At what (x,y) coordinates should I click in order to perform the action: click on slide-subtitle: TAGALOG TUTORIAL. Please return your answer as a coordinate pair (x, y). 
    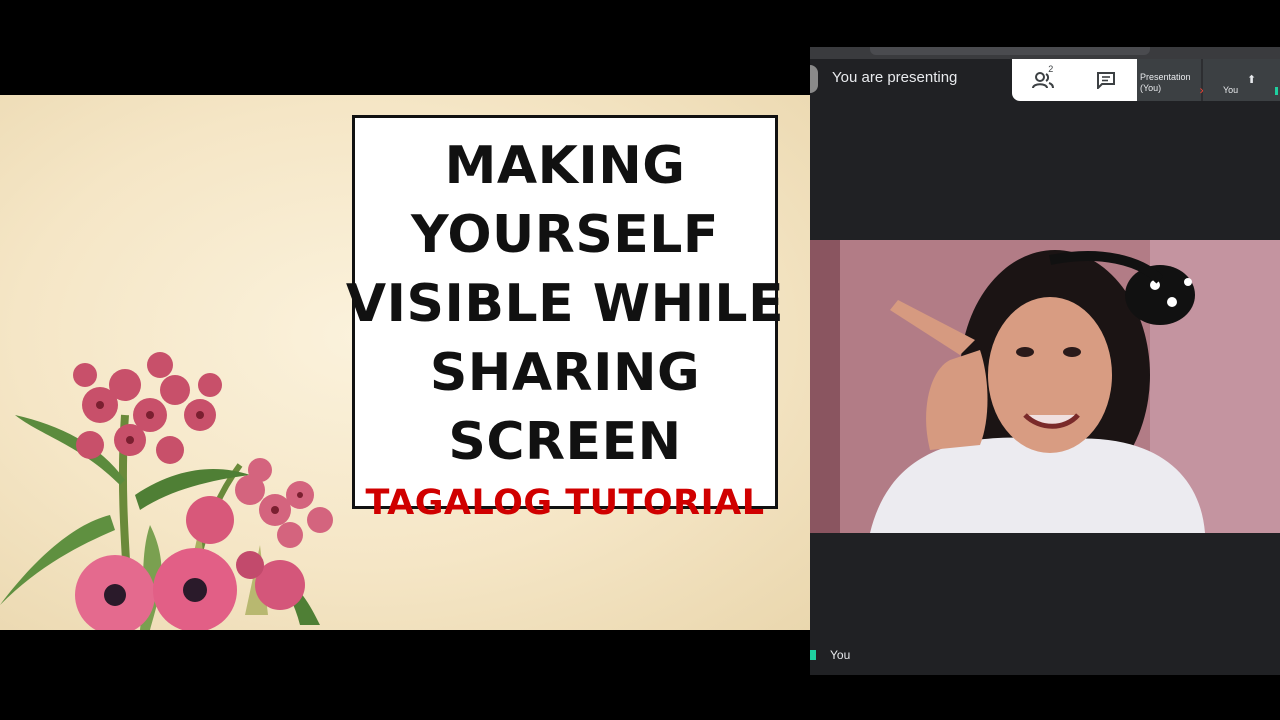
    Looking at the image, I should click on (565, 503).